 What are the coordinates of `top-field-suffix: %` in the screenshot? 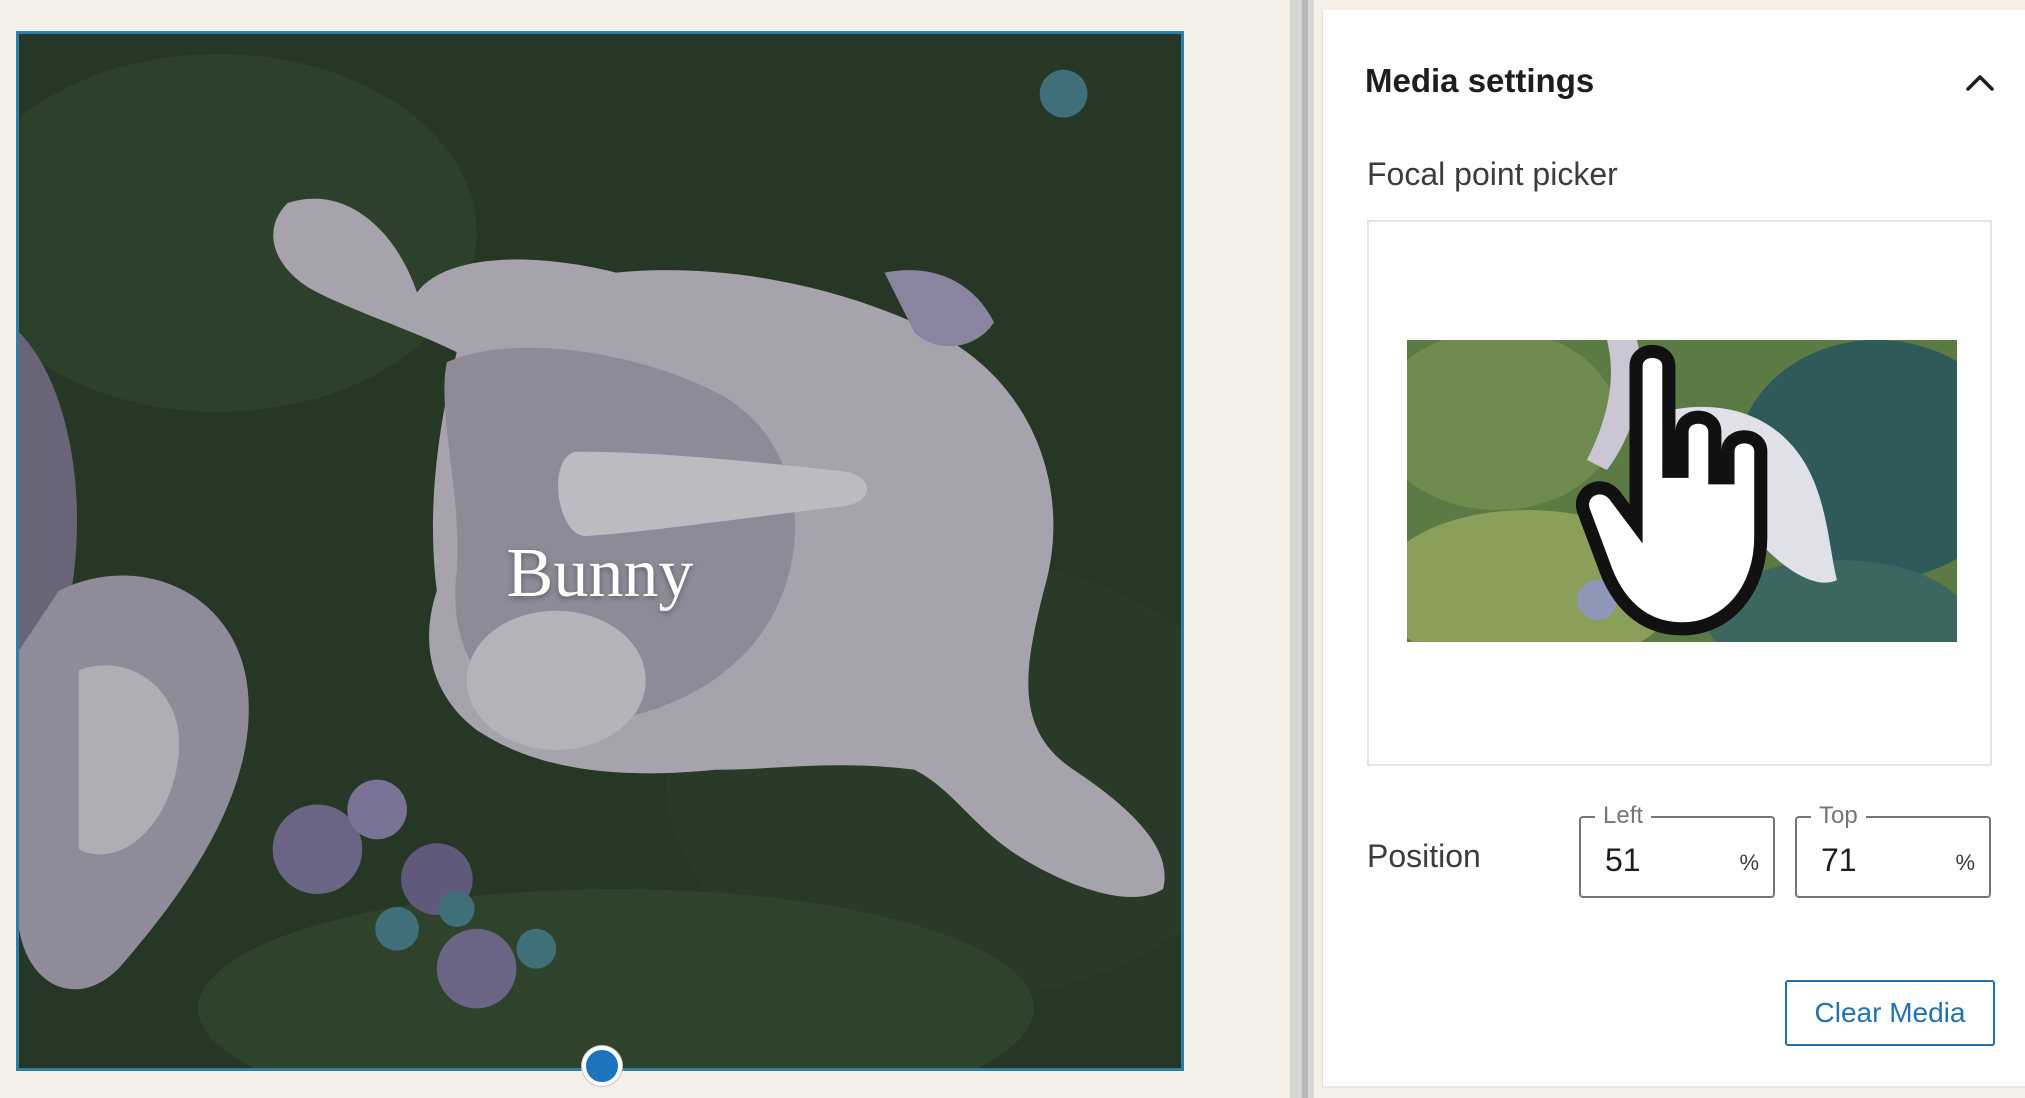 It's located at (1965, 862).